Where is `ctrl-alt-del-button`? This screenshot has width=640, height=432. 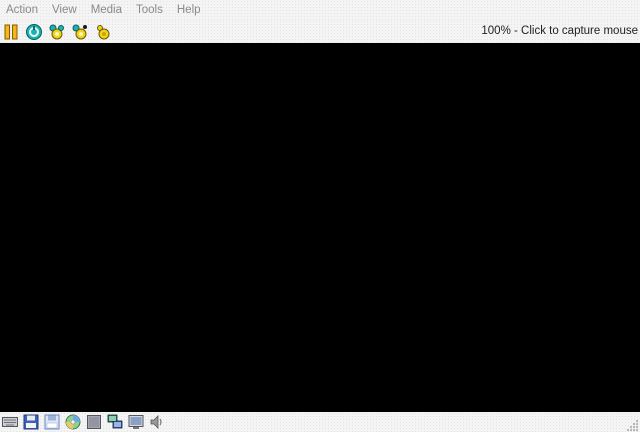 ctrl-alt-del-button is located at coordinates (57, 32).